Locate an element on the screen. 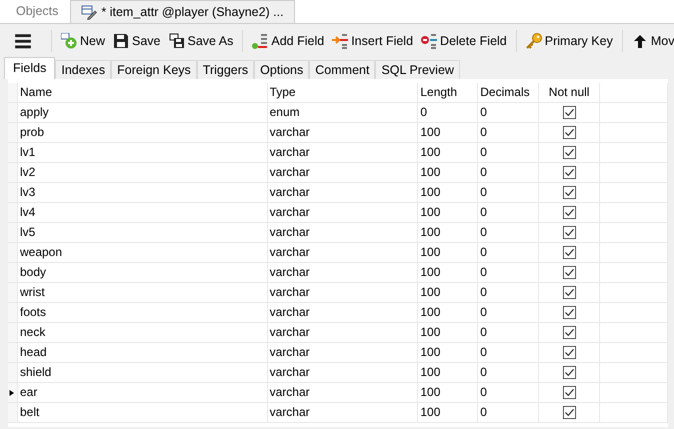 The width and height of the screenshot is (674, 429). column-header: Not null is located at coordinates (569, 92).